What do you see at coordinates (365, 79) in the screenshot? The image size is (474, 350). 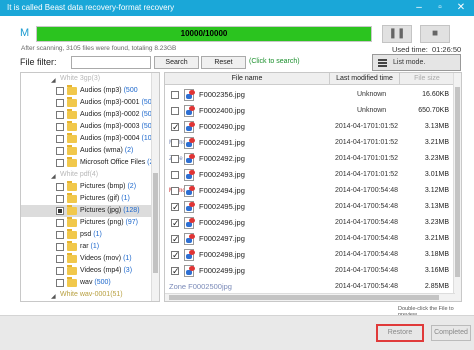 I see `col-last-modified: Last modified time` at bounding box center [365, 79].